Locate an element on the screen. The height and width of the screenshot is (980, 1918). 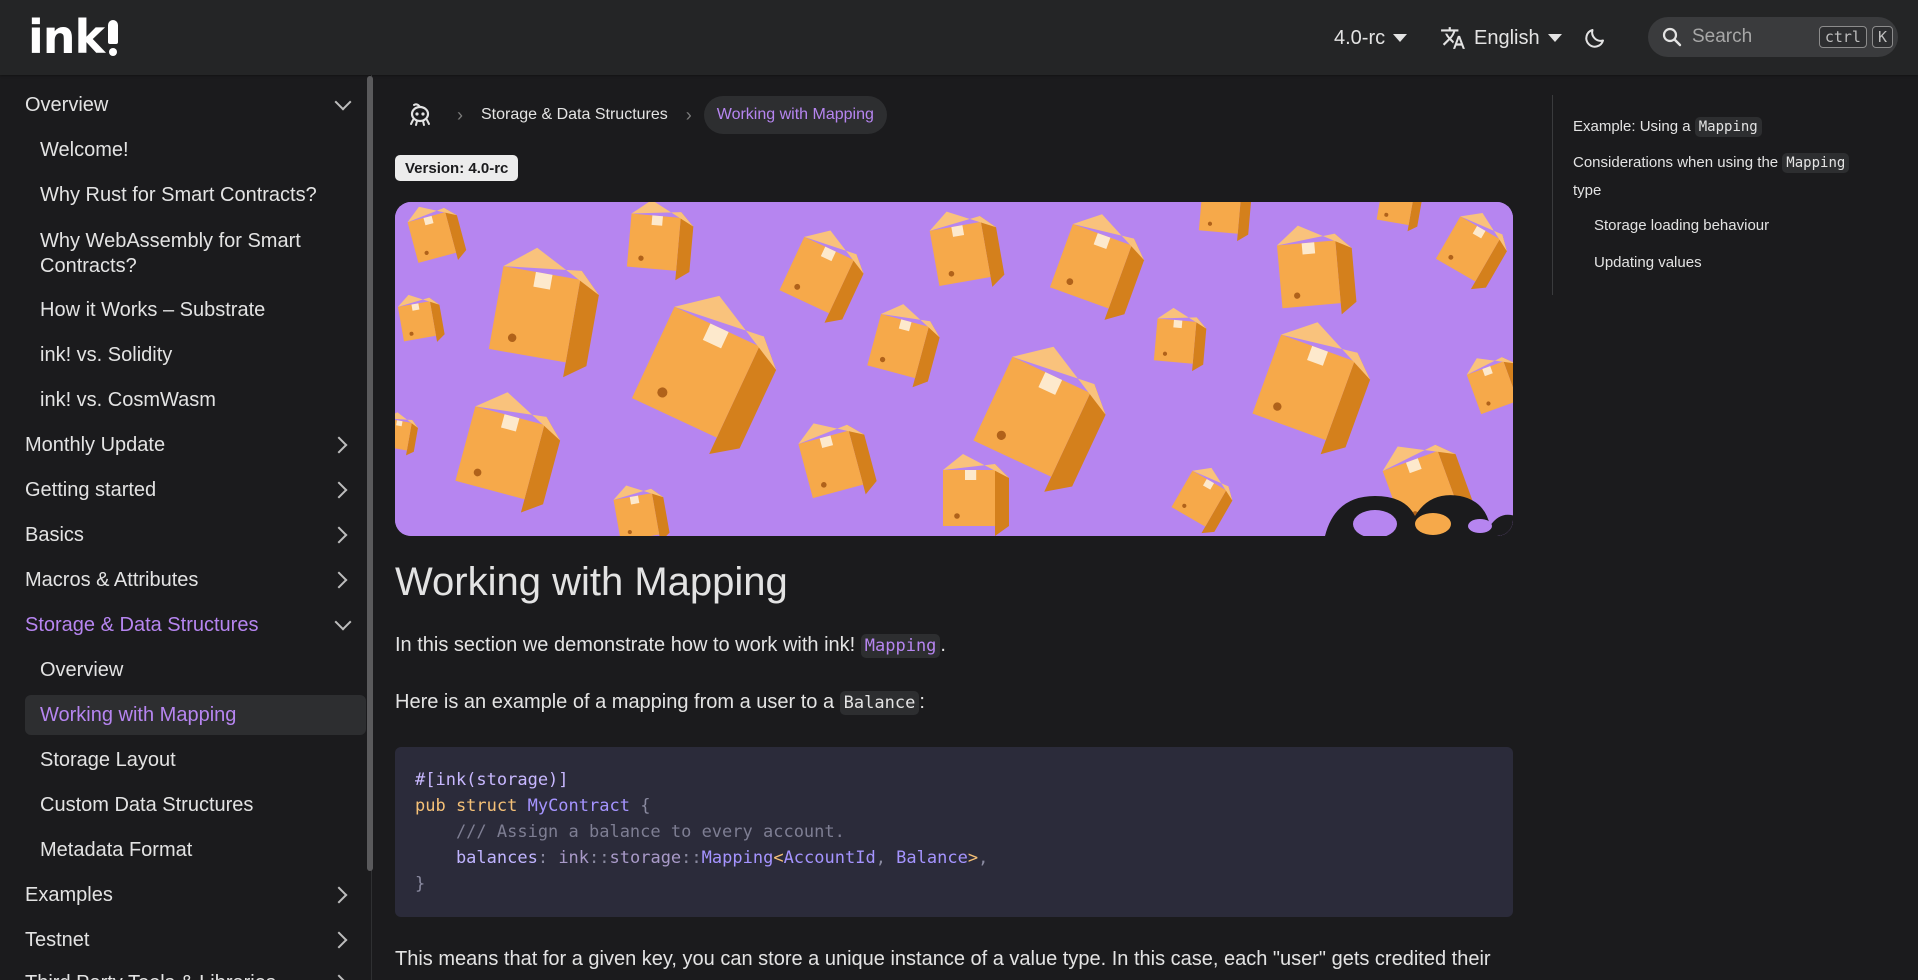
theme-toggle-button is located at coordinates (1595, 38).